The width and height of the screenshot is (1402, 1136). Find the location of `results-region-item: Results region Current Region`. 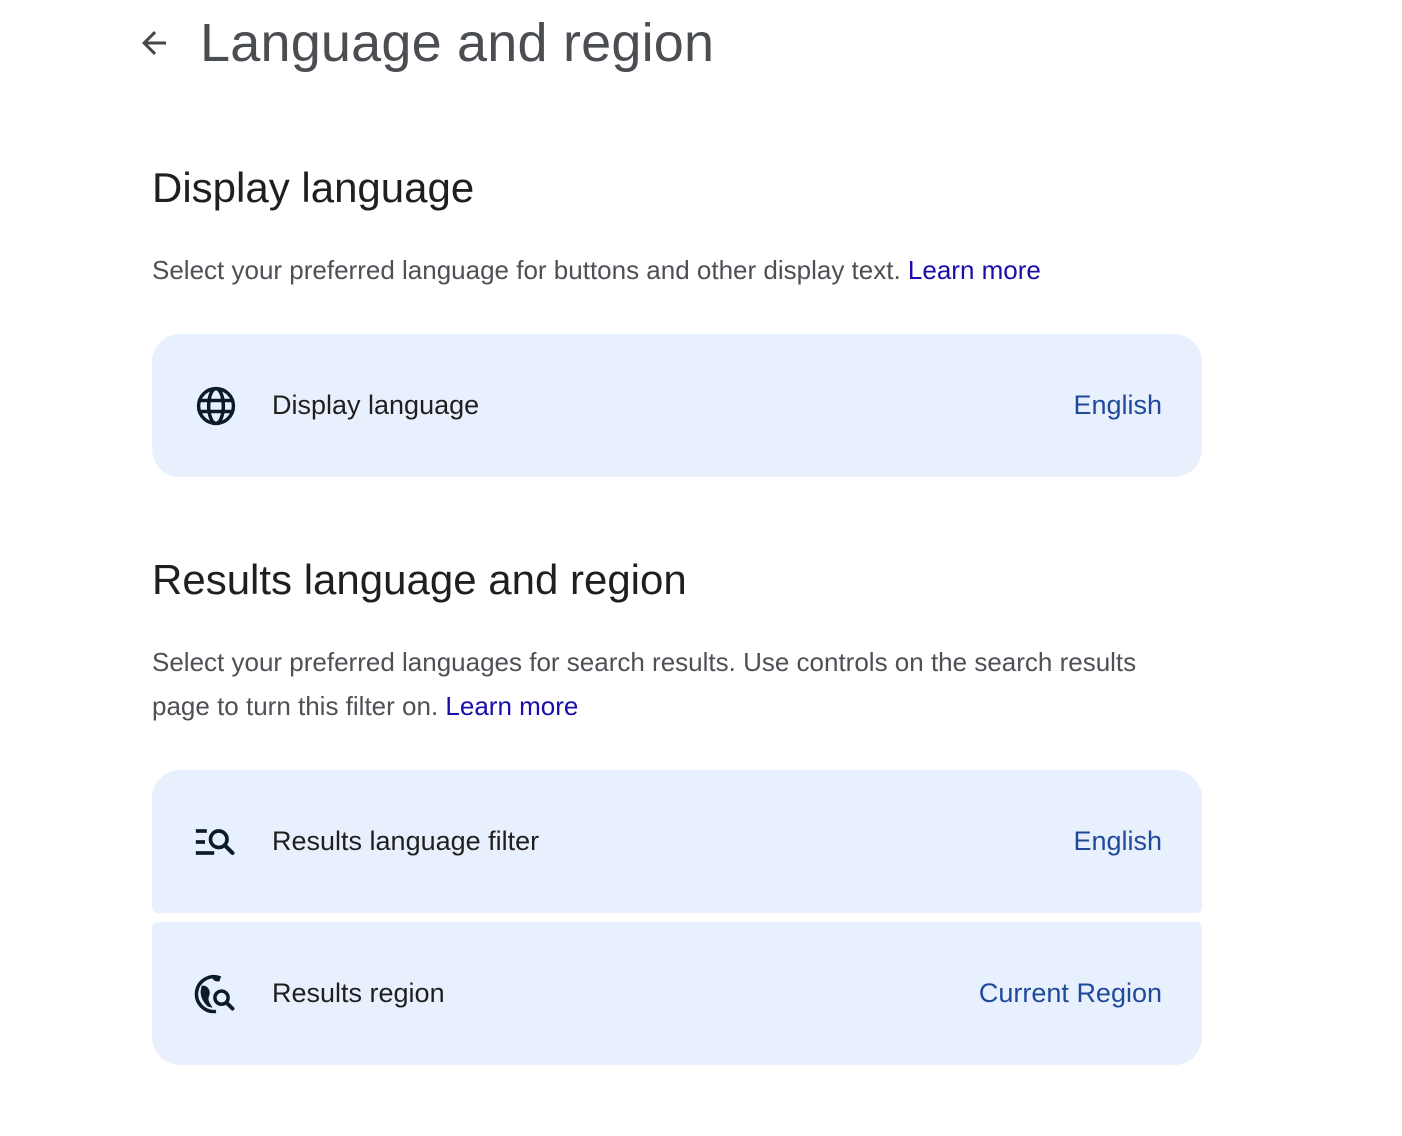

results-region-item: Results region Current Region is located at coordinates (677, 993).